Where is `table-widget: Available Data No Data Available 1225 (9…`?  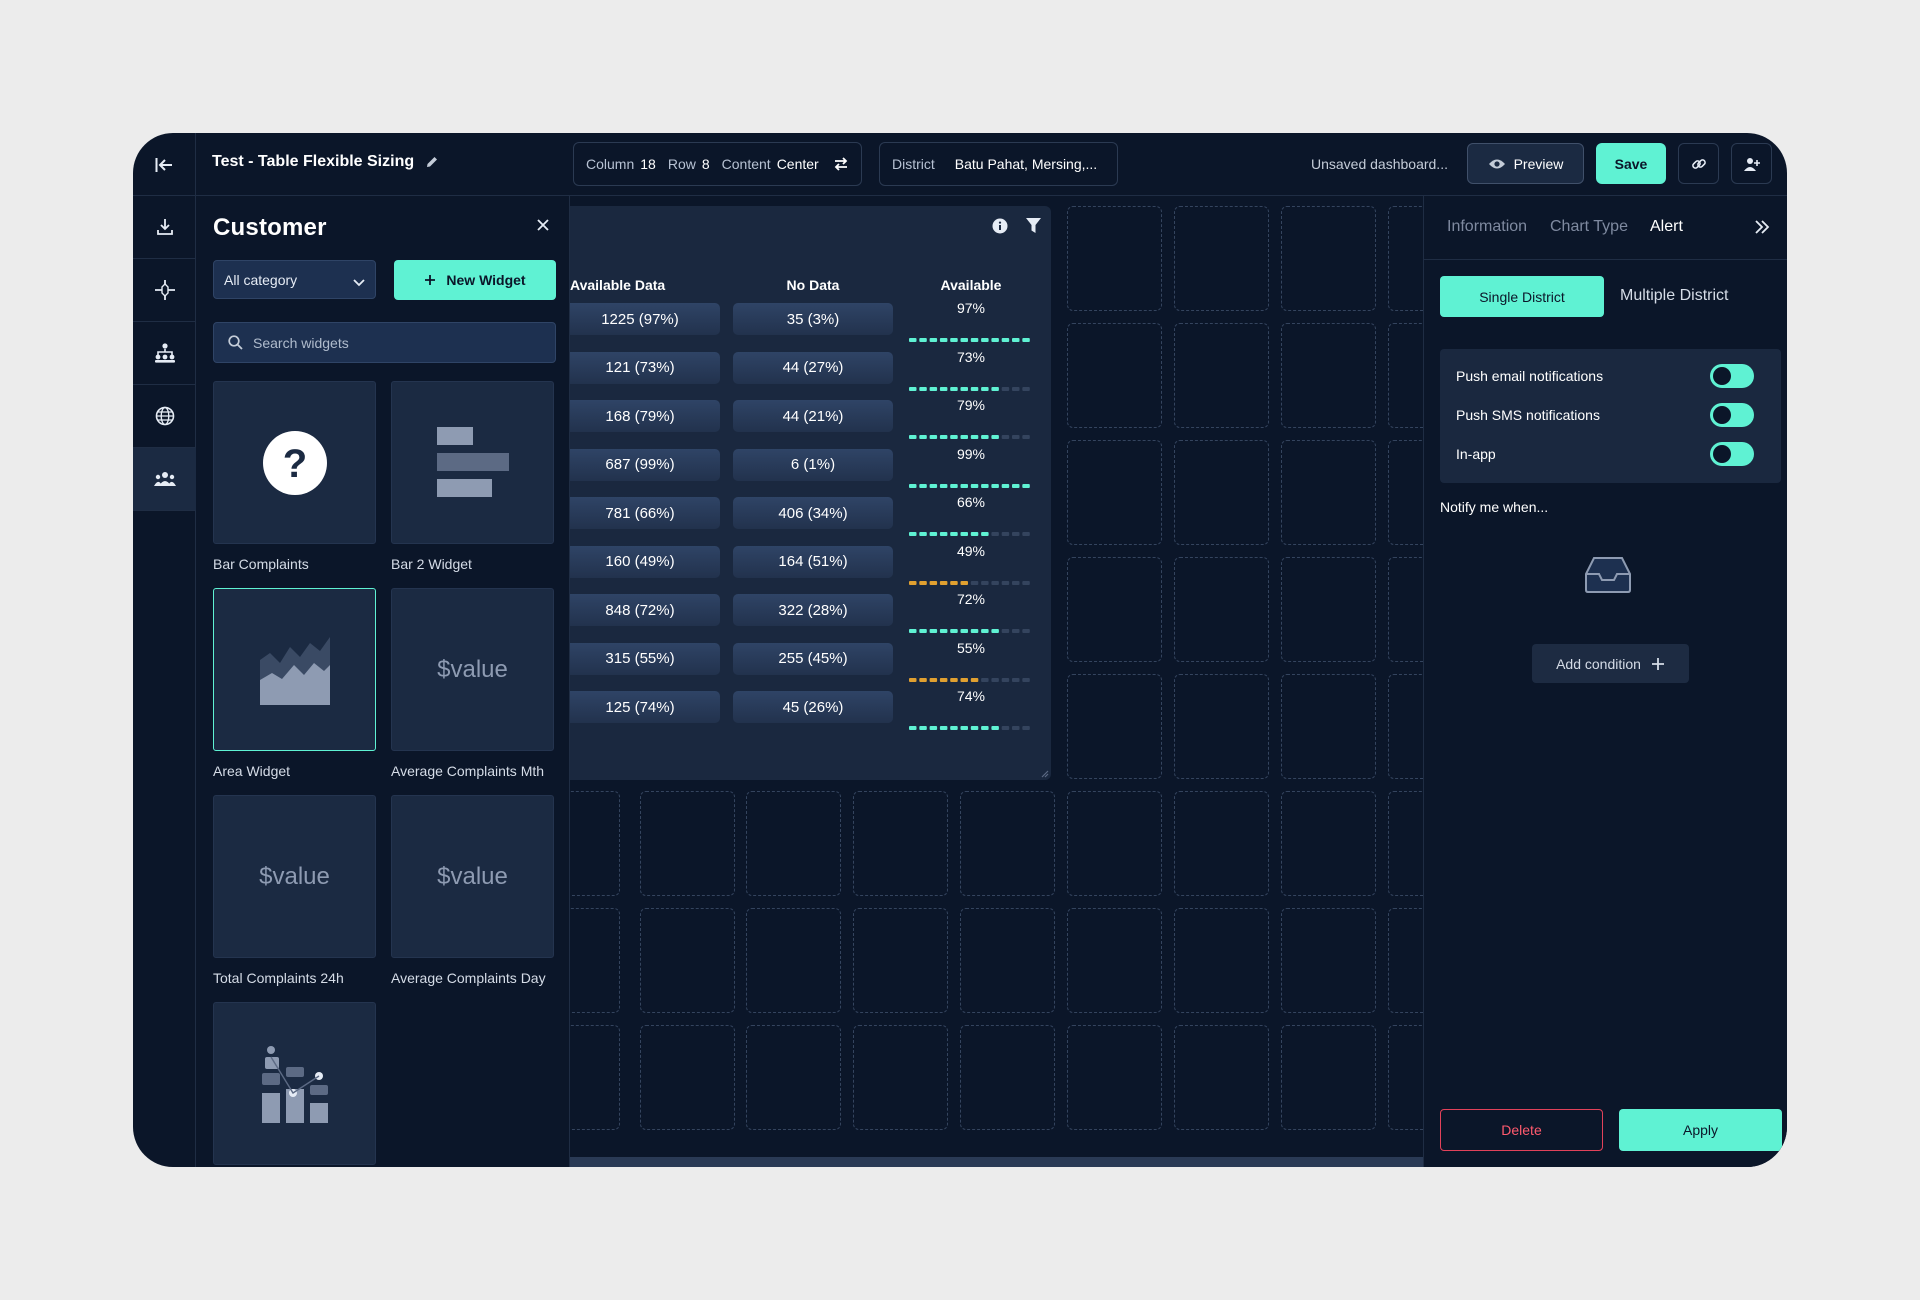
table-widget: Available Data No Data Available 1225 (9… is located at coordinates (810, 493).